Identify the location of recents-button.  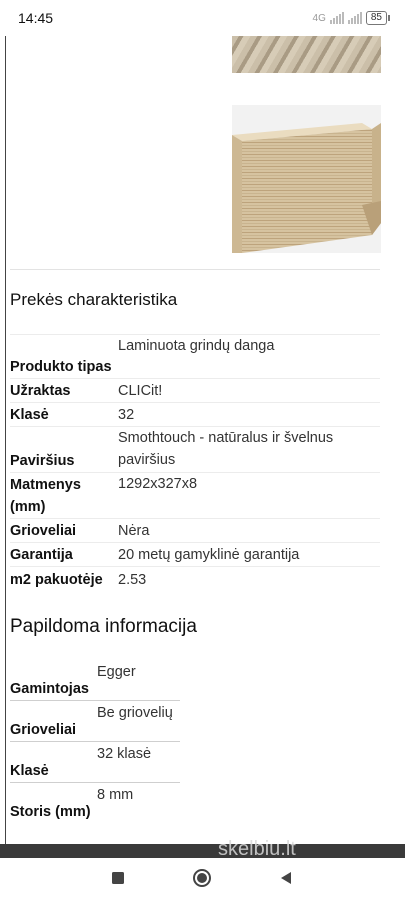
(118, 878).